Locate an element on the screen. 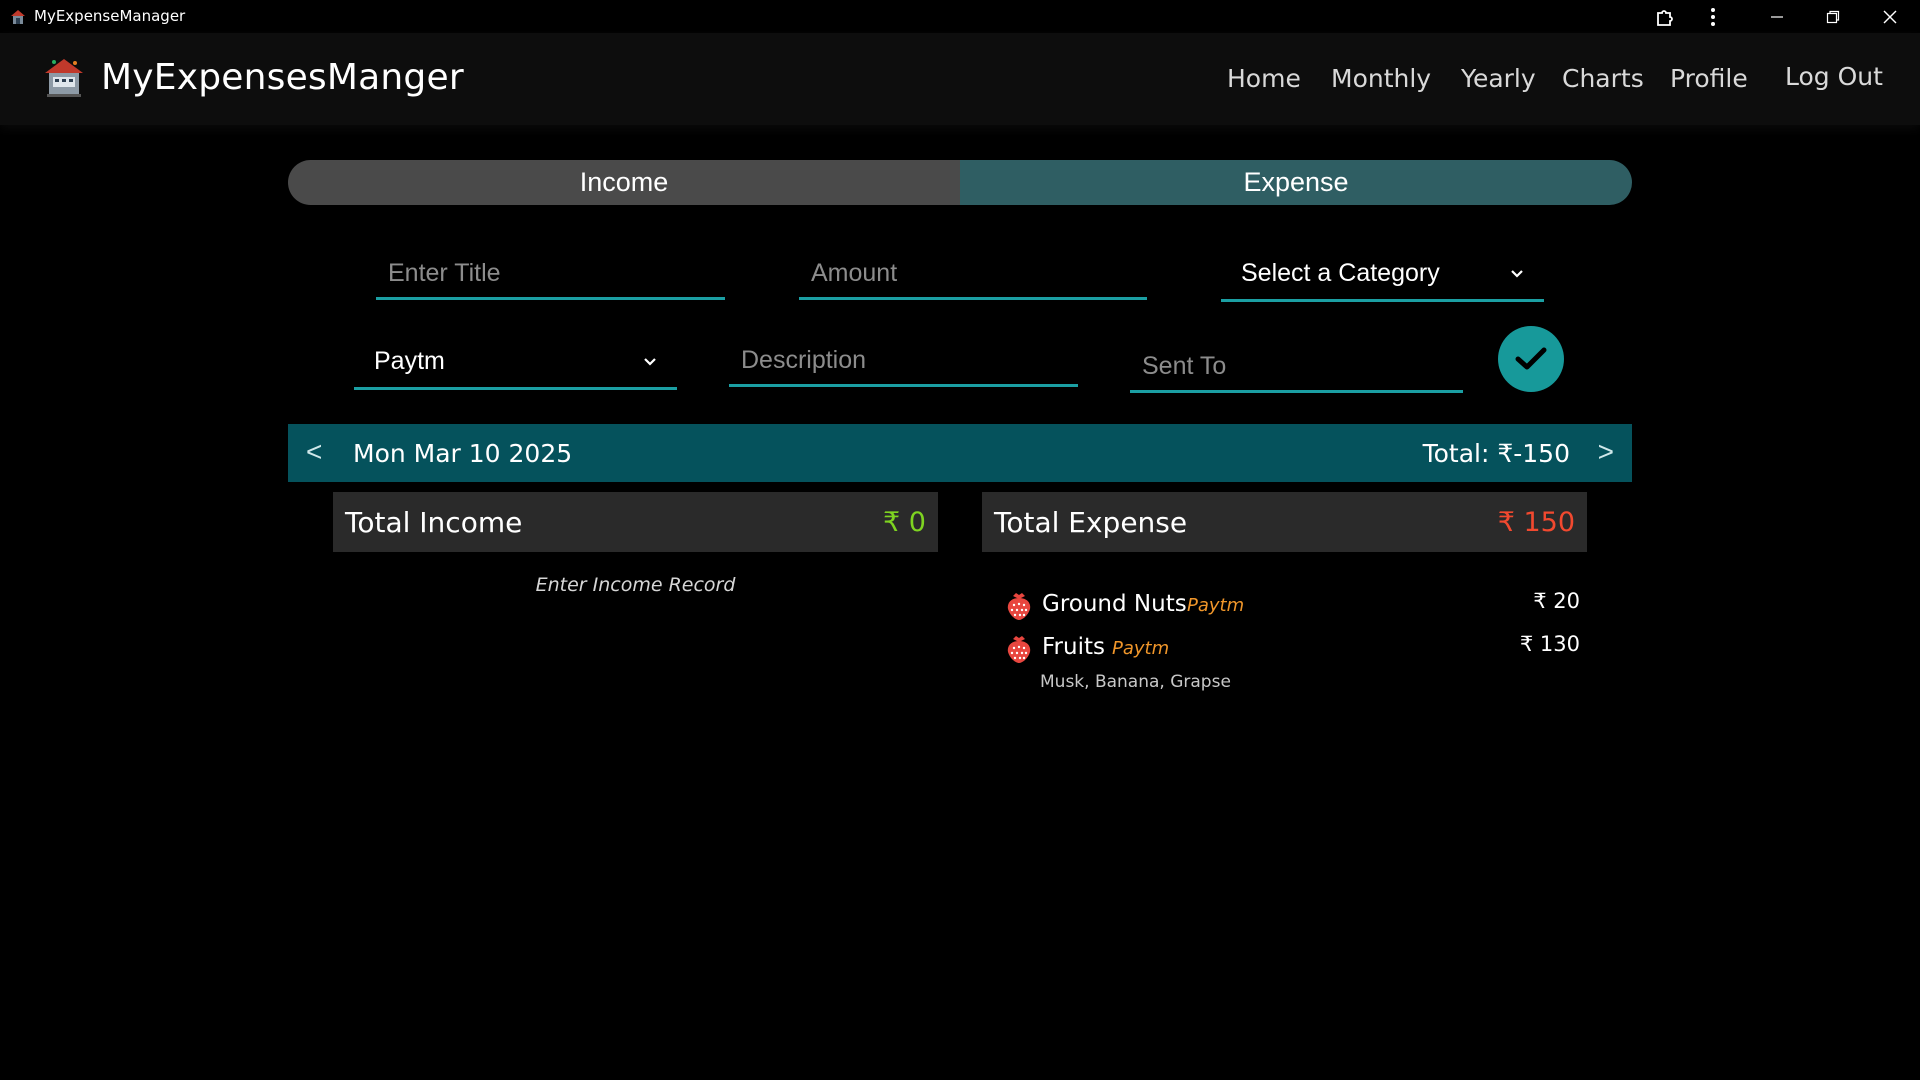 This screenshot has width=1920, height=1080. close-icon is located at coordinates (1890, 16).